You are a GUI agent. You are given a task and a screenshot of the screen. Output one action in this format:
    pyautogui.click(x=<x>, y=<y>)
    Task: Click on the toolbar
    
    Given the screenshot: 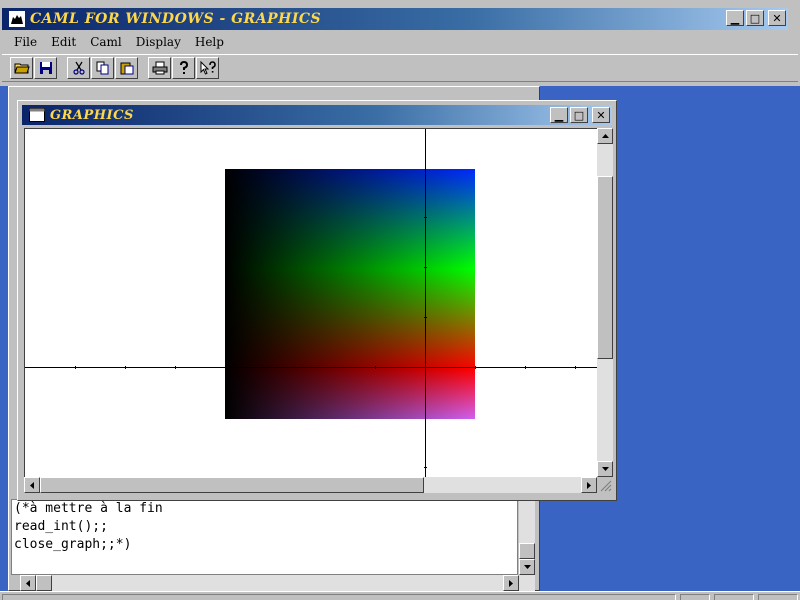 What is the action you would take?
    pyautogui.click(x=400, y=68)
    